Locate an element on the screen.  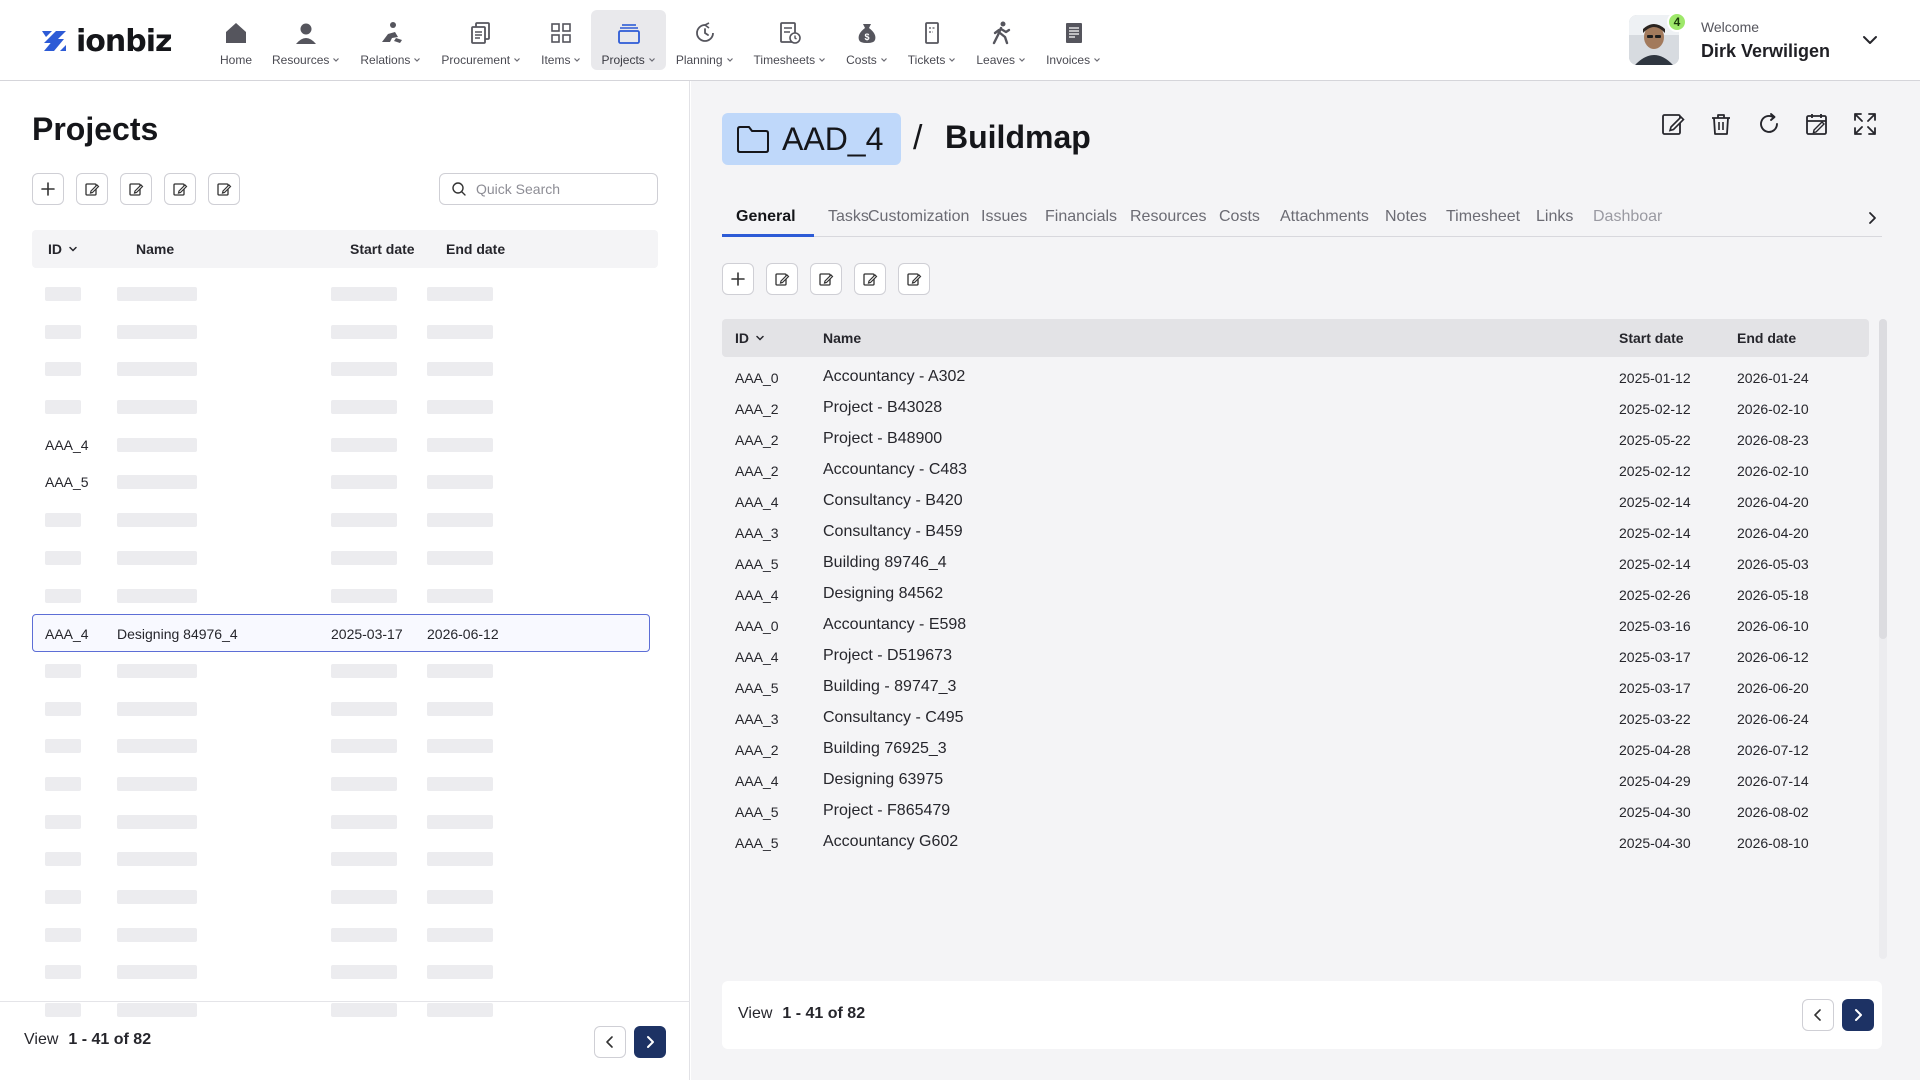
tab-issues: Issues is located at coordinates (1004, 217).